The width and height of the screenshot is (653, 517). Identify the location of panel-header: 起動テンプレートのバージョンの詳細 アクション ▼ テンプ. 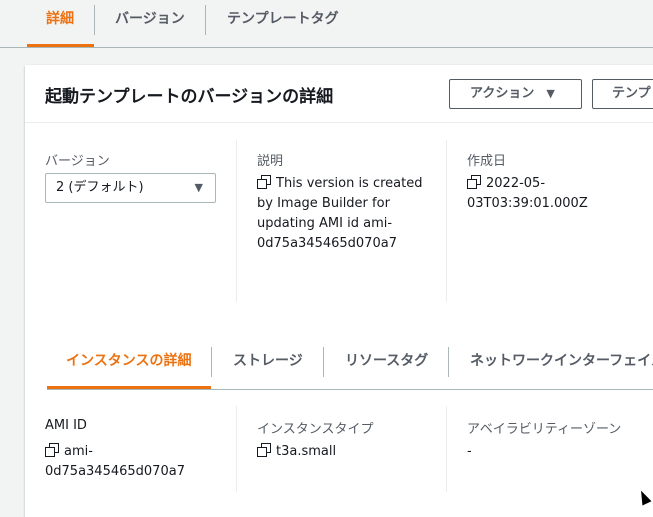
(339, 94).